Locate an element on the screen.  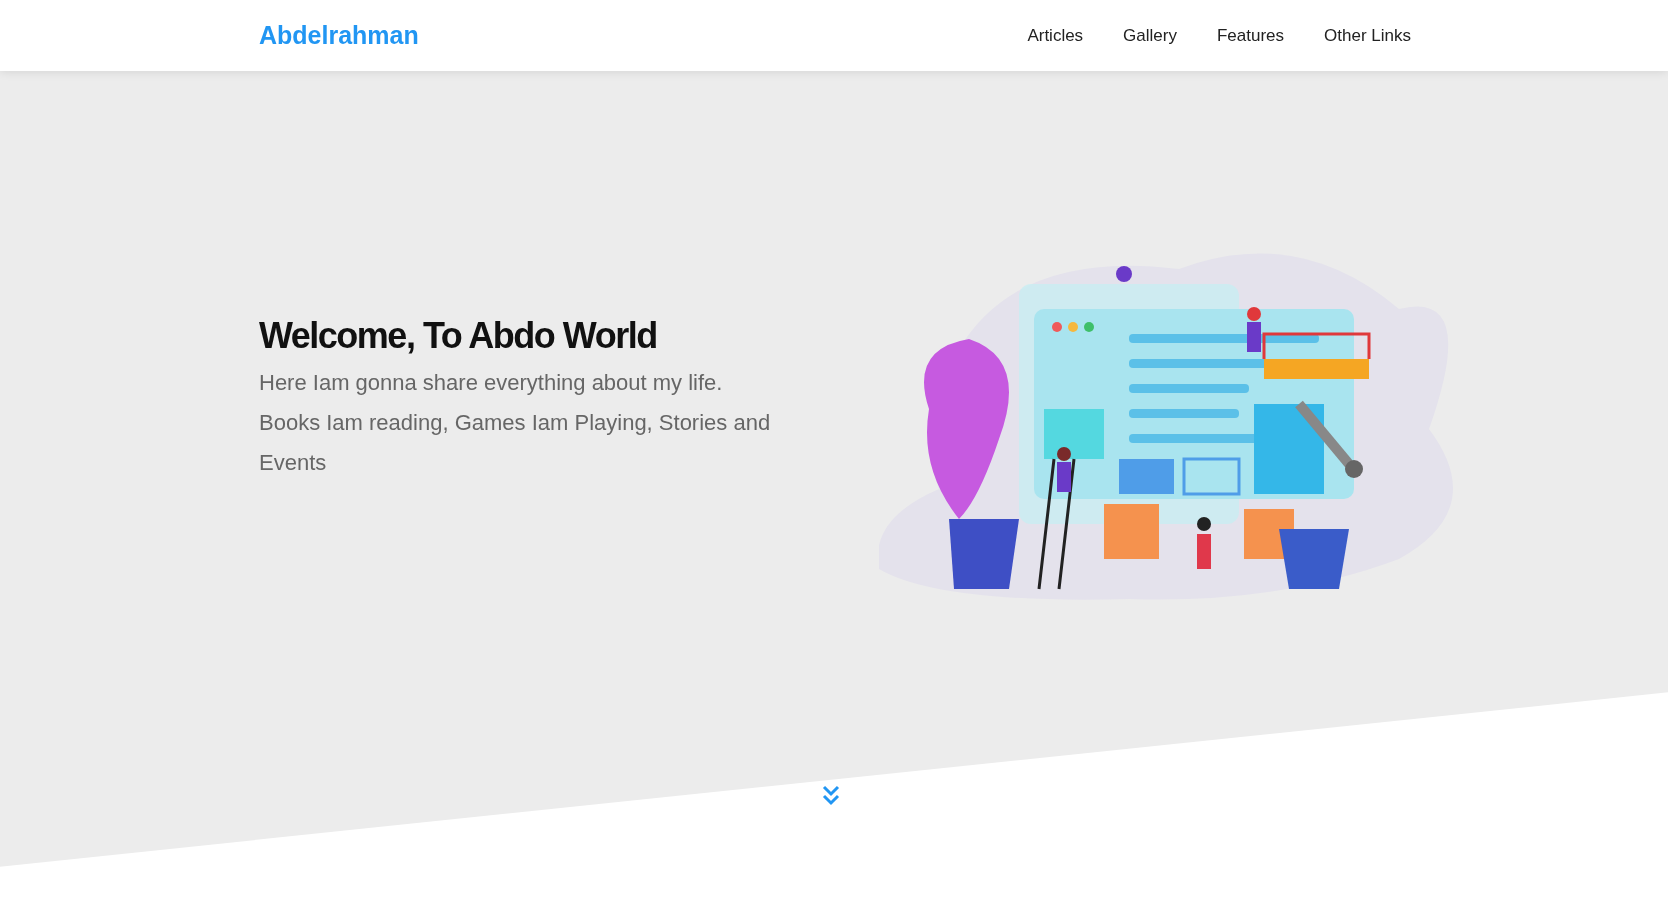
nav-link: Other Links is located at coordinates (1367, 35).